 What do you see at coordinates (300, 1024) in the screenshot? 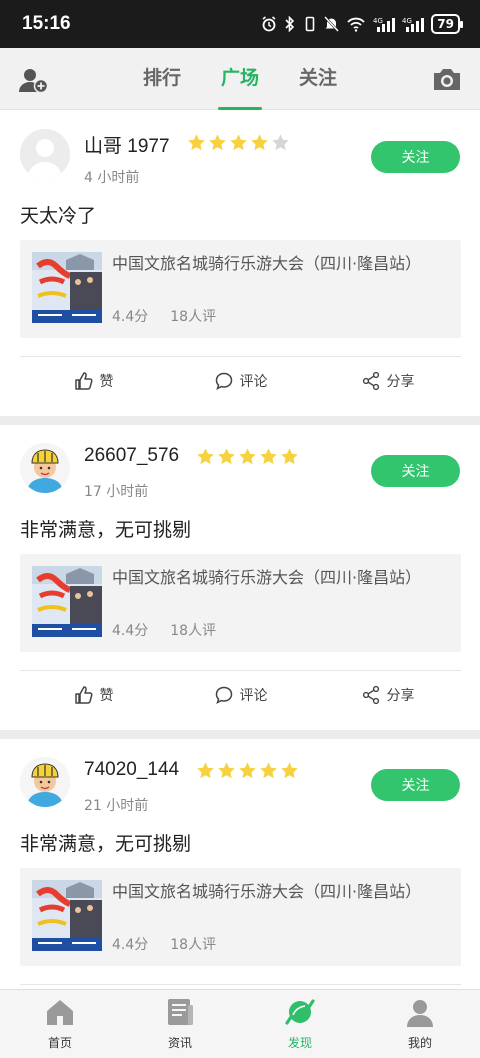
I see `nav-item-discover: 发现` at bounding box center [300, 1024].